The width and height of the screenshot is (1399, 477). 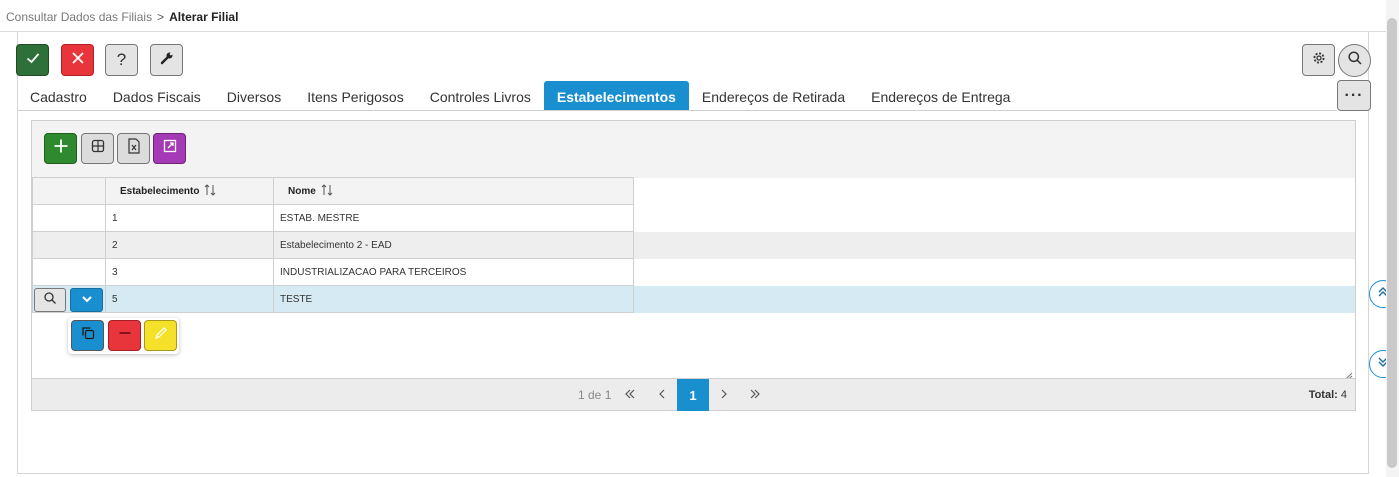 I want to click on tab-estabelecimentos: Estabelecimentos, so click(x=616, y=96).